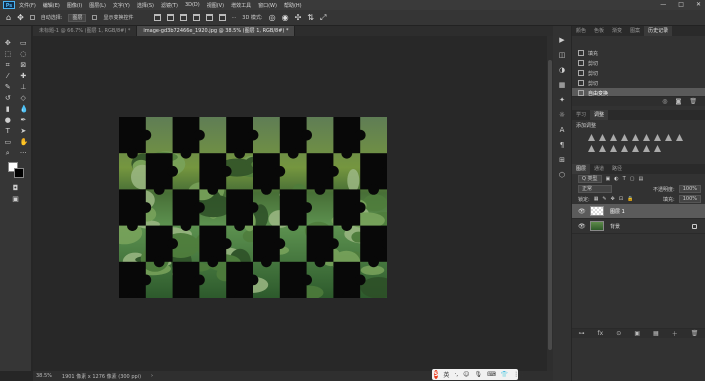 The image size is (705, 381). Describe the element at coordinates (7, 98) in the screenshot. I see `history-brush-icon: ↺` at that location.